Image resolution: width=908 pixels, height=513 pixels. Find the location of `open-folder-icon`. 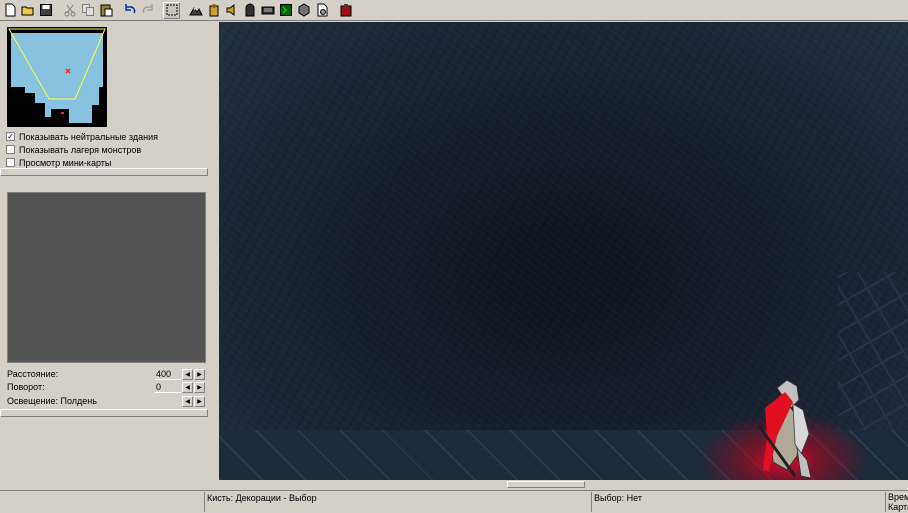

open-folder-icon is located at coordinates (27, 10).